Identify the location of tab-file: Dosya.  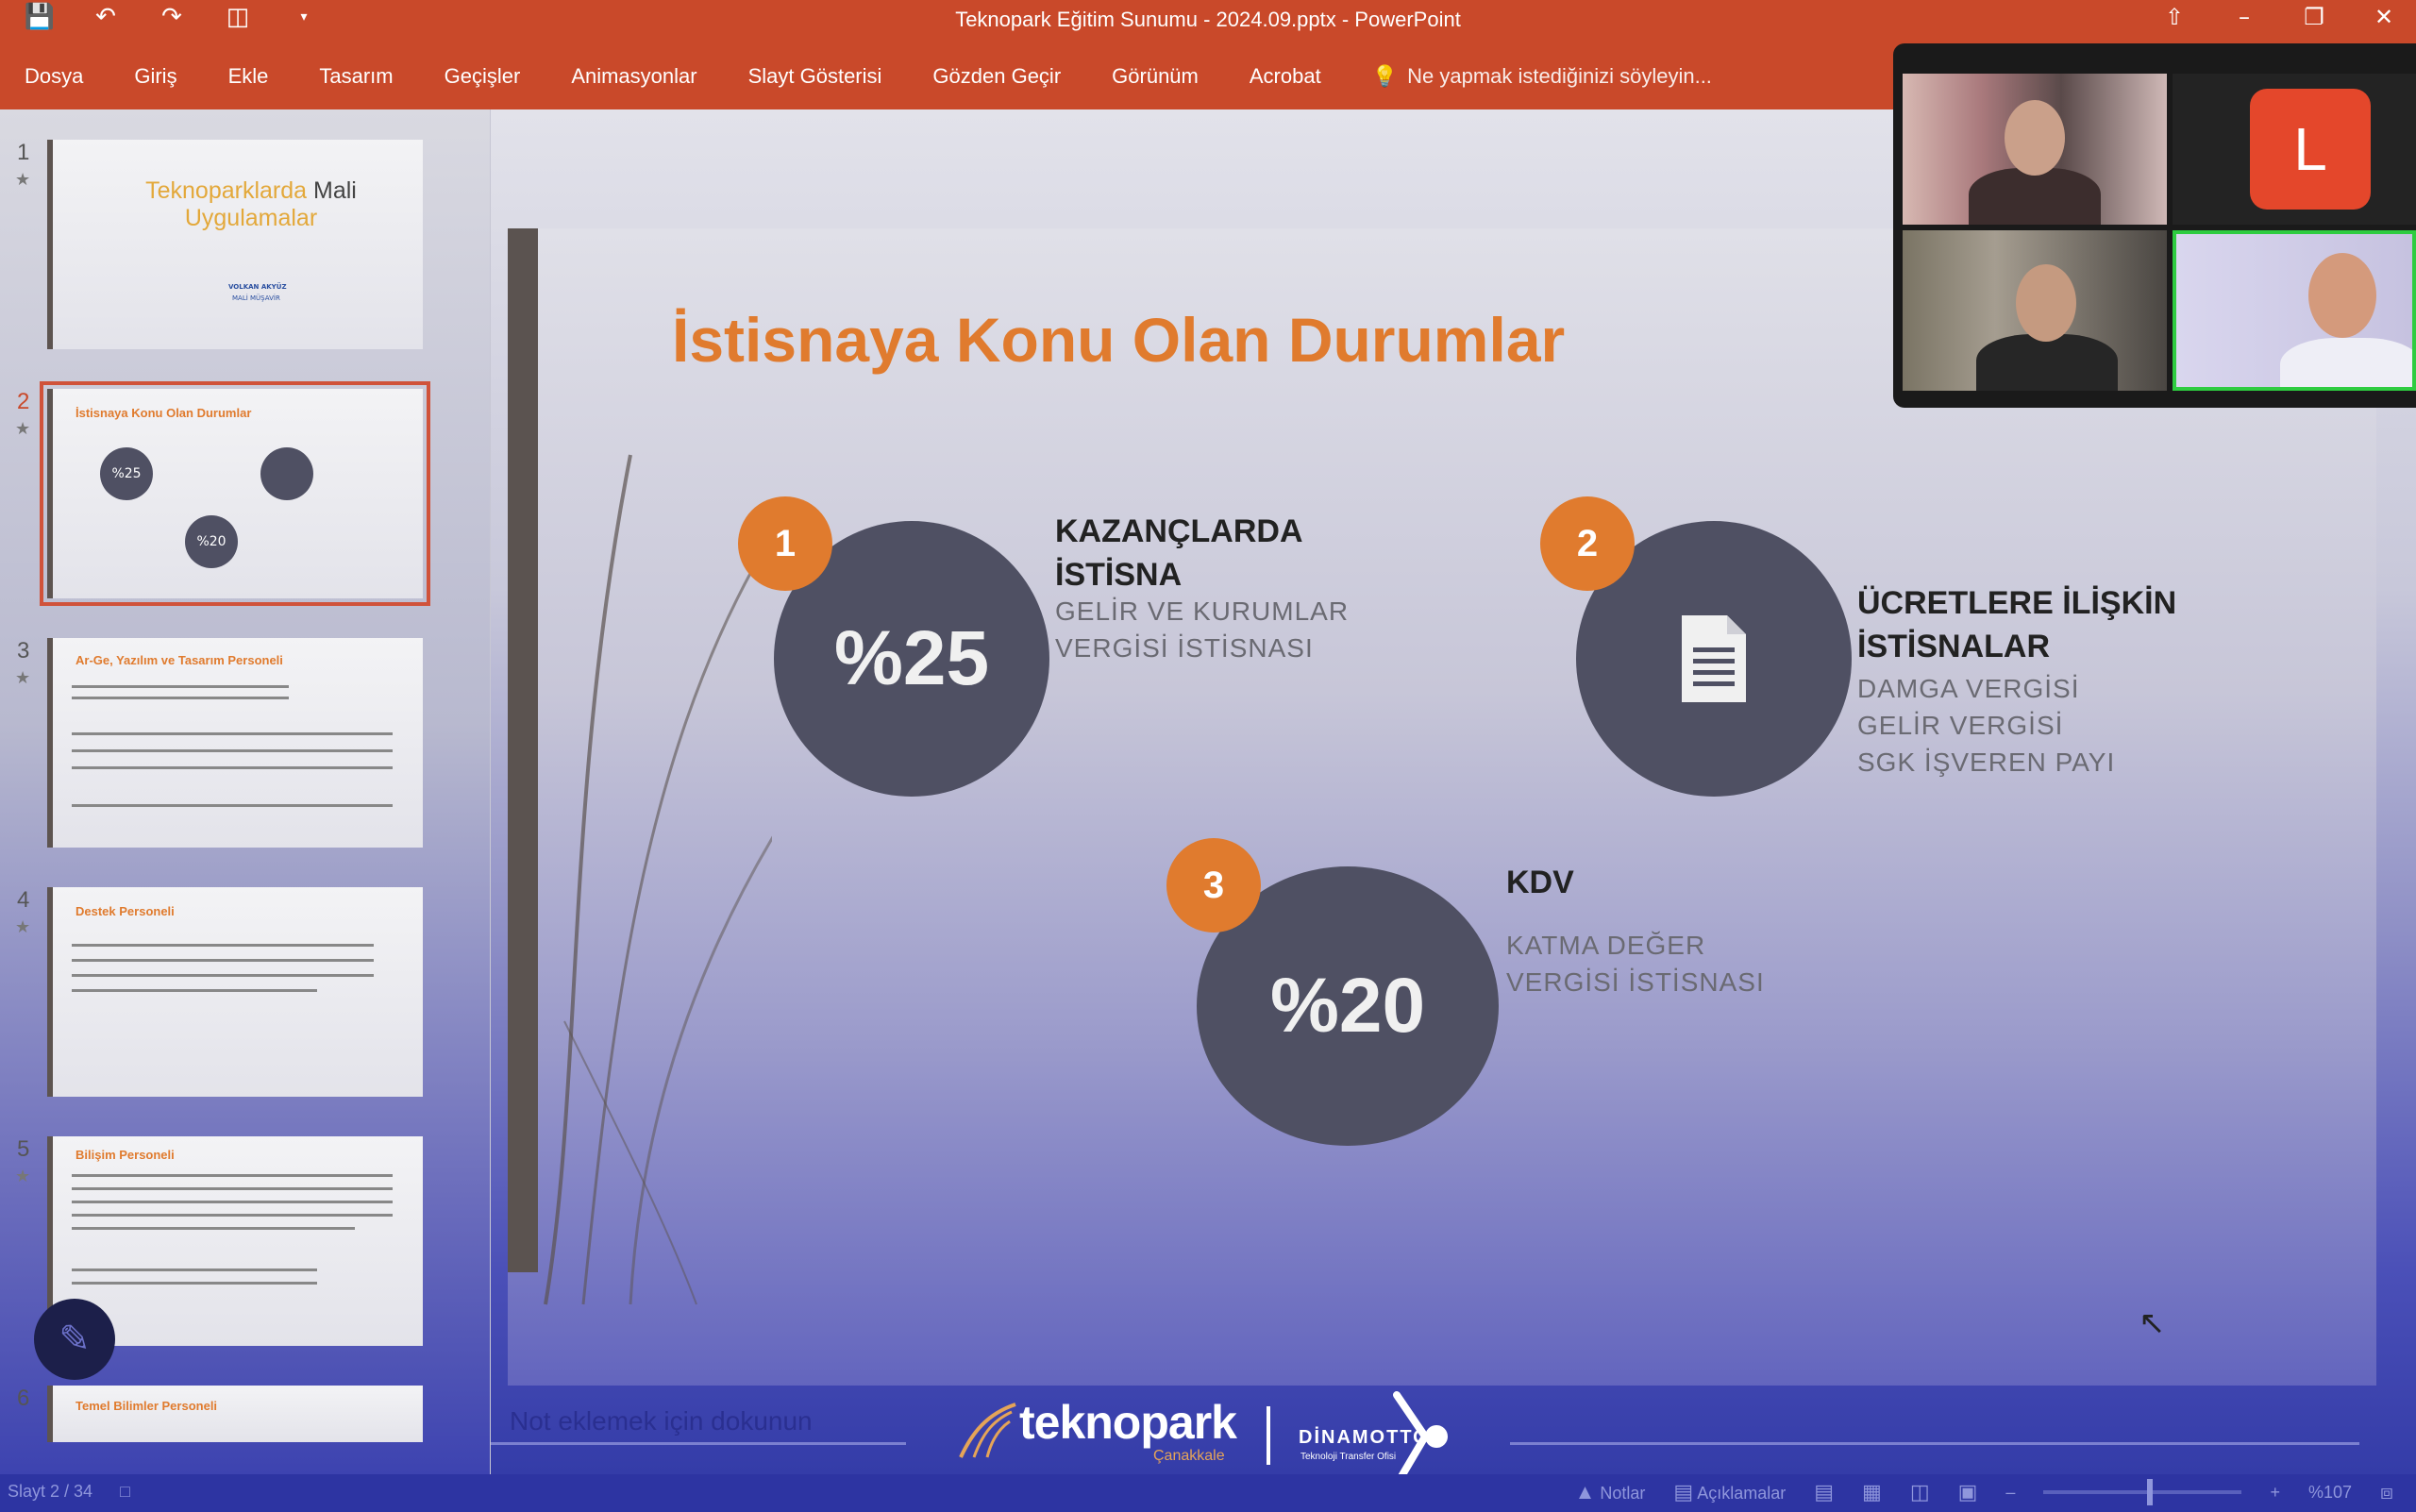
(54, 76).